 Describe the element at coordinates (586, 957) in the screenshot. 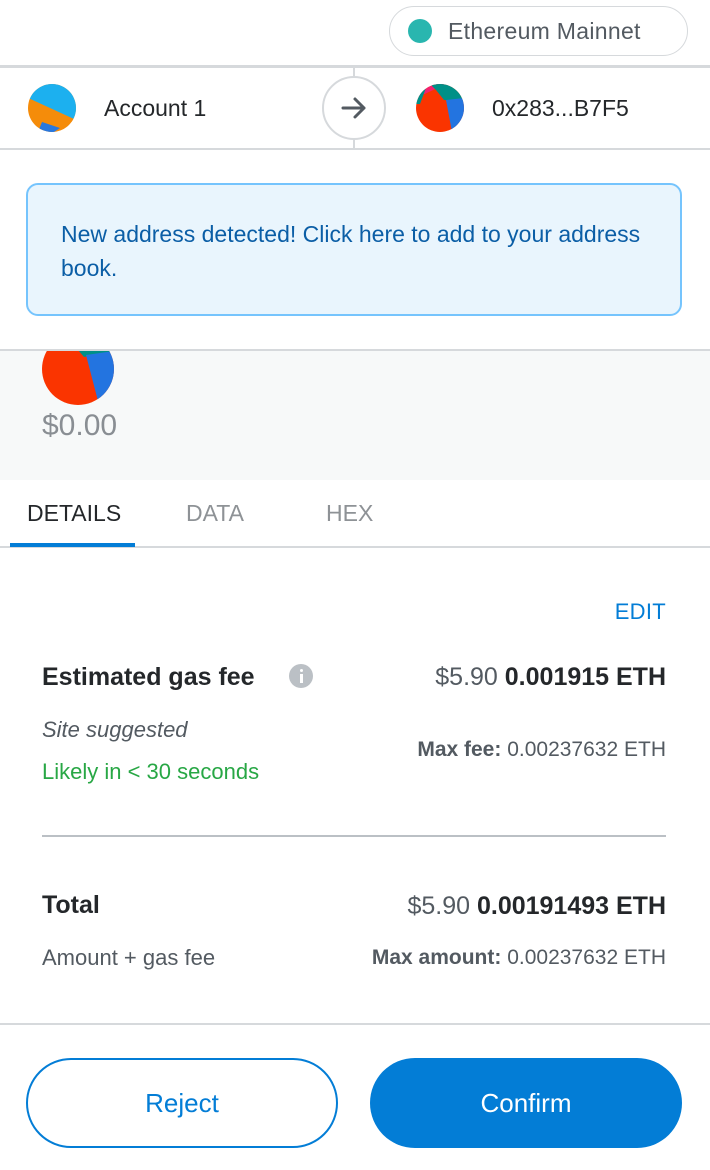

I see `max-amount-value: 0.00237632 ETH` at that location.